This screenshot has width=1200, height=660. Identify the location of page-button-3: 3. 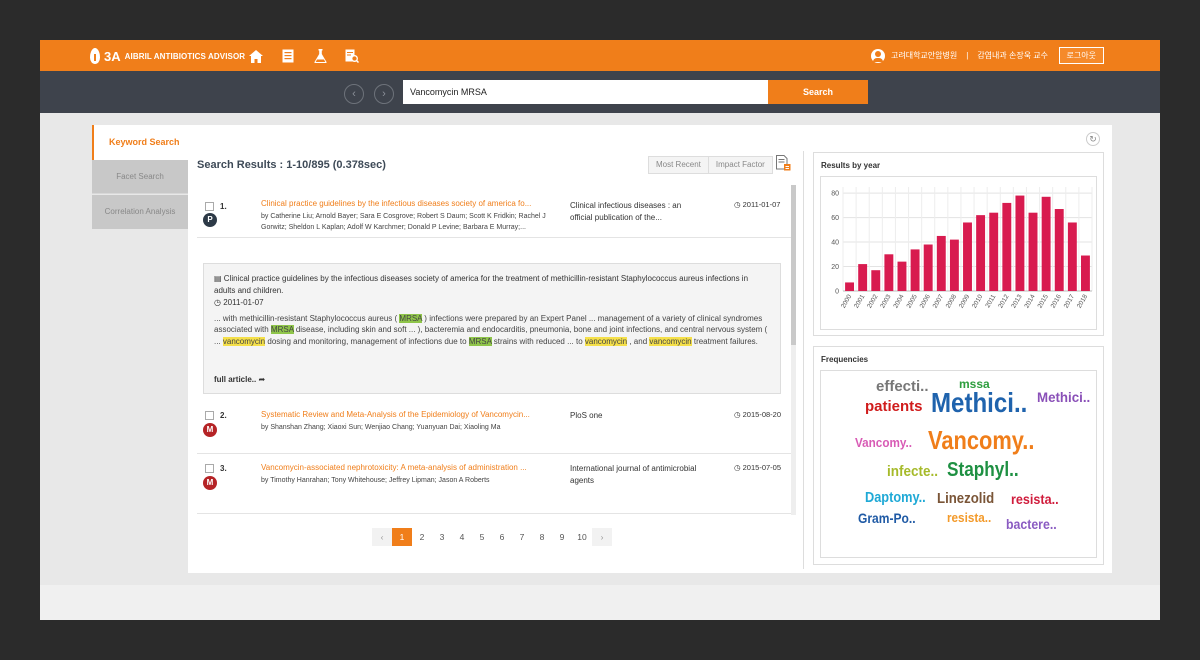
(442, 537).